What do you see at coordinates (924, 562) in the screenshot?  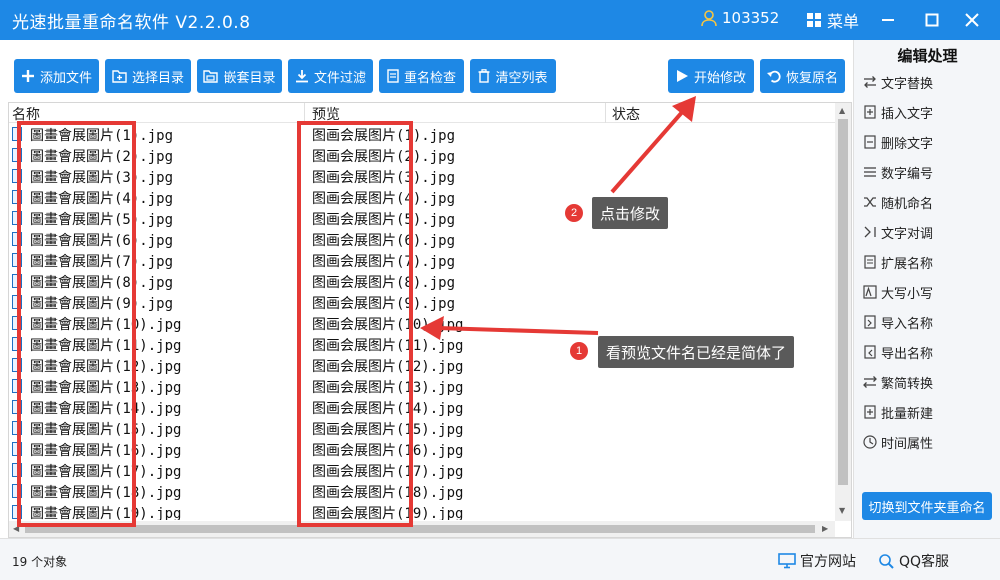 I see `qq-service-label: QQ客服` at bounding box center [924, 562].